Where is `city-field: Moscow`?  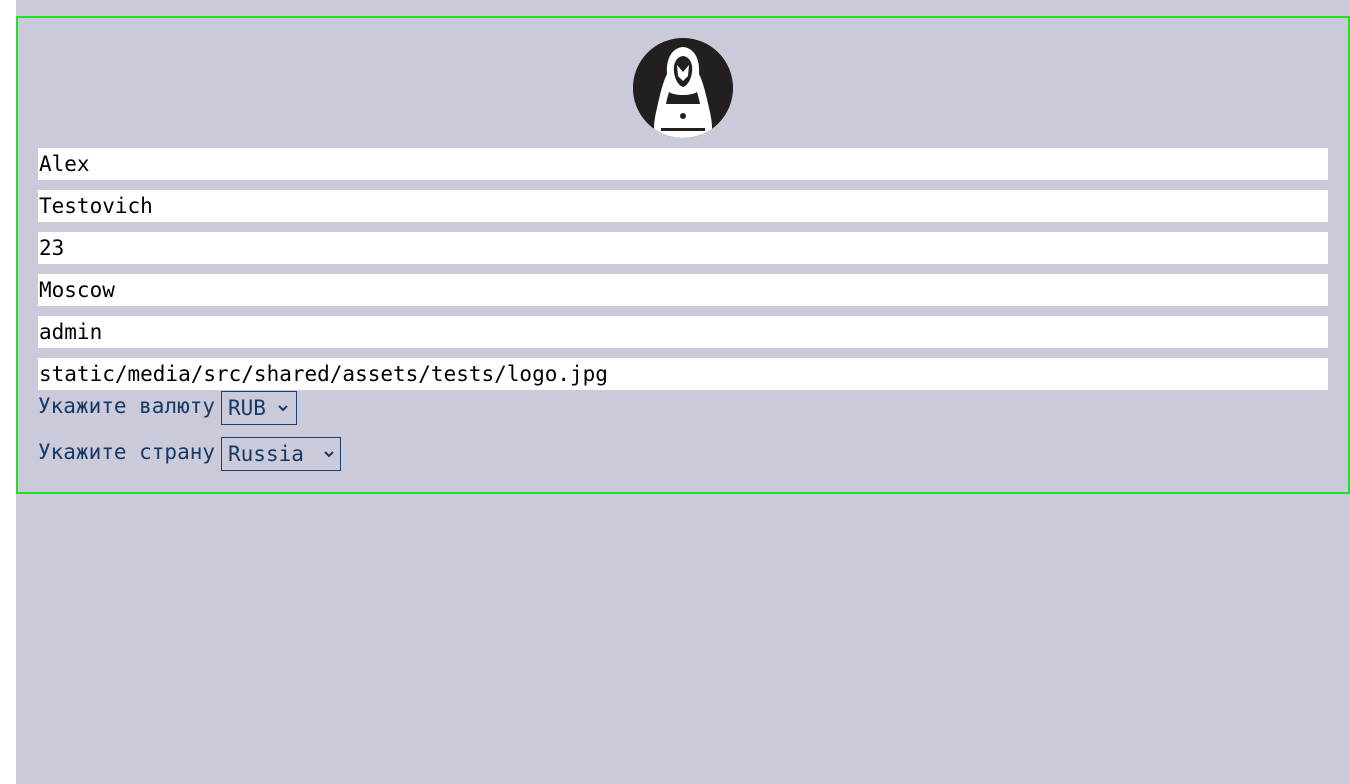 city-field: Moscow is located at coordinates (683, 290).